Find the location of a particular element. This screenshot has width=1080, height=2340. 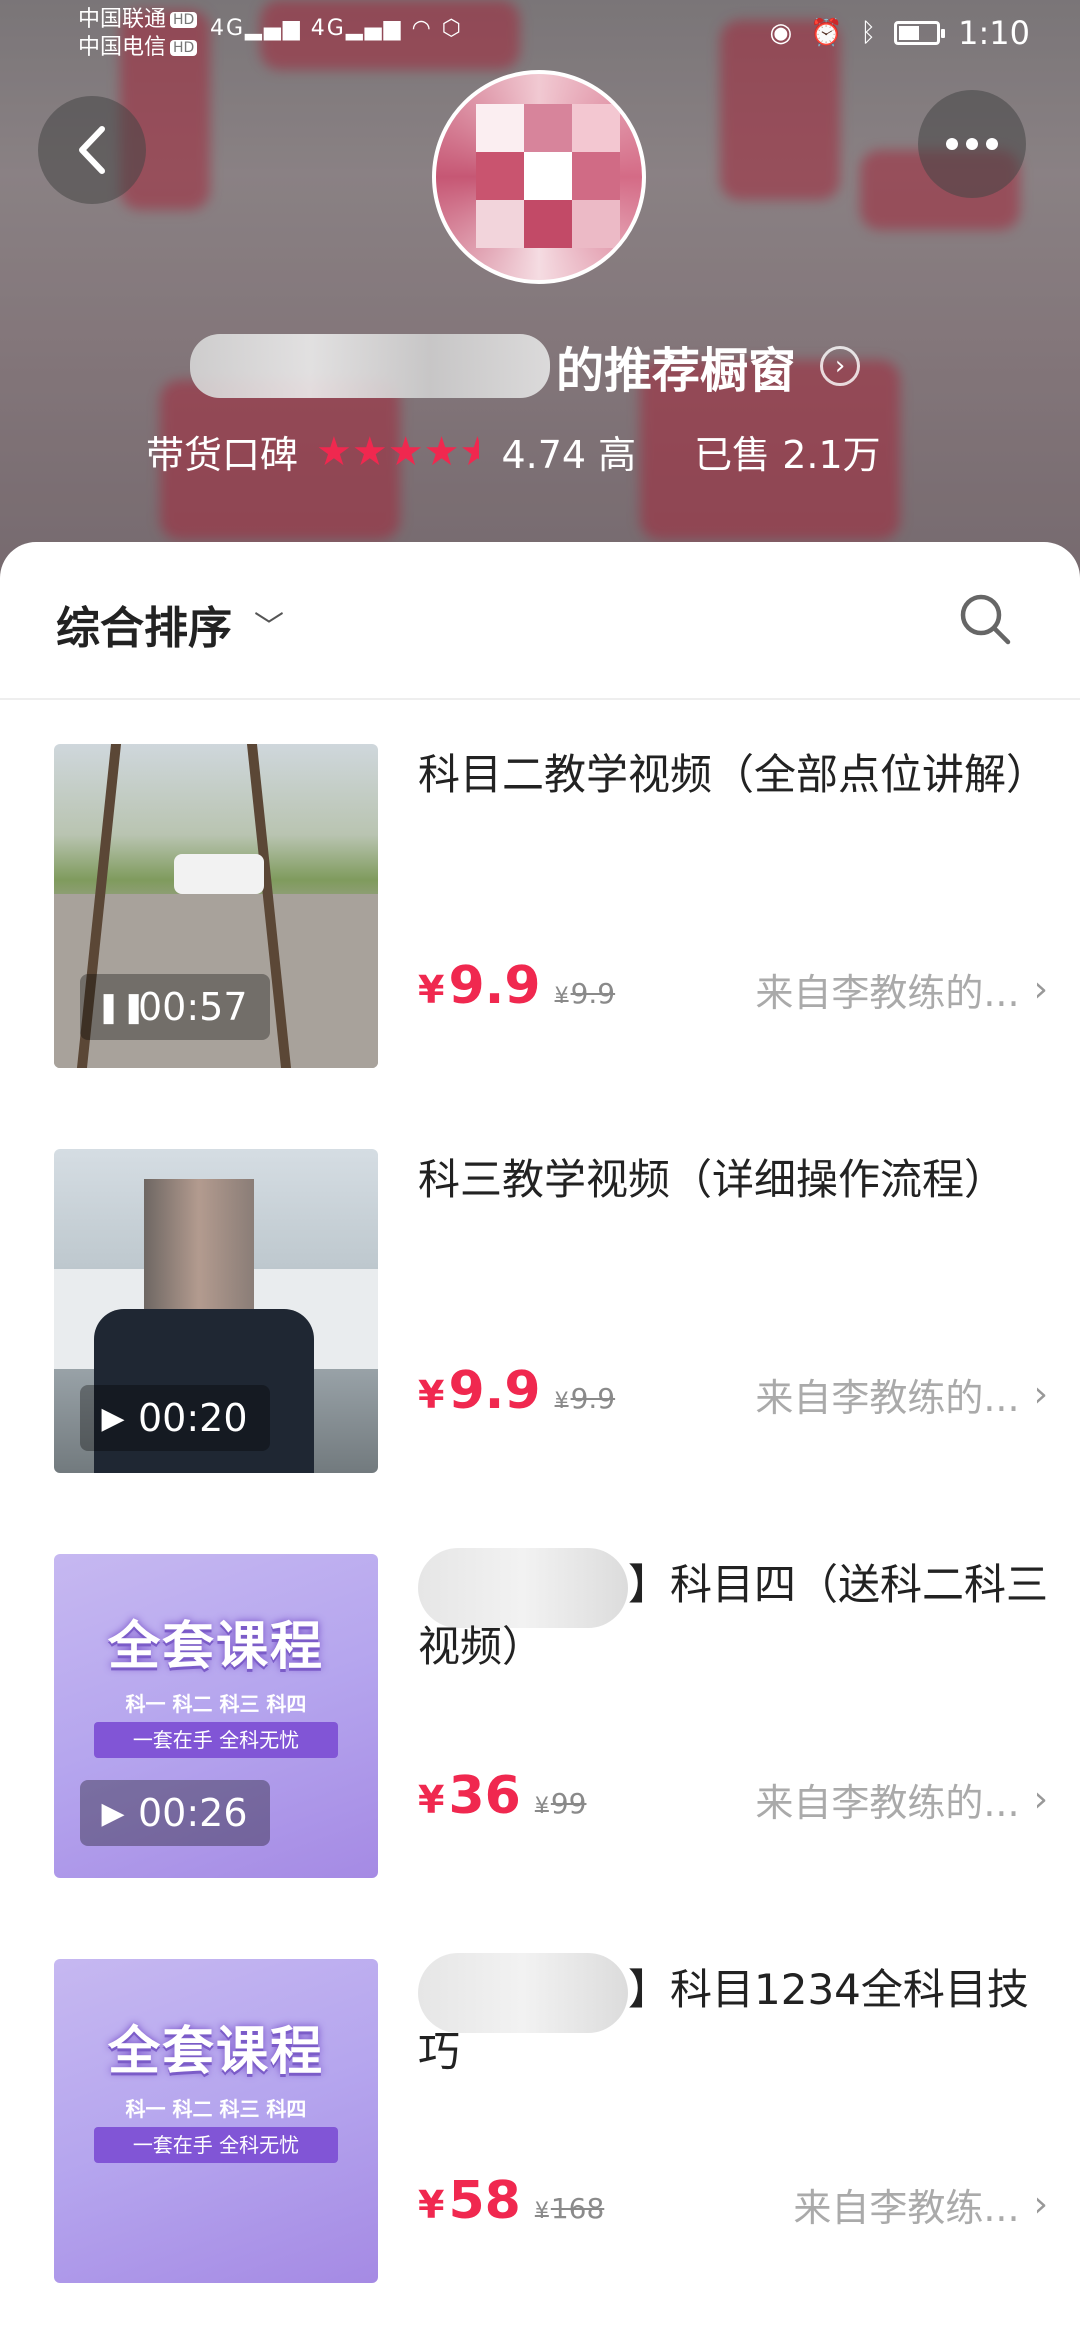

product-title: 科三教学视频（详细操作流程） is located at coordinates (733, 1180).